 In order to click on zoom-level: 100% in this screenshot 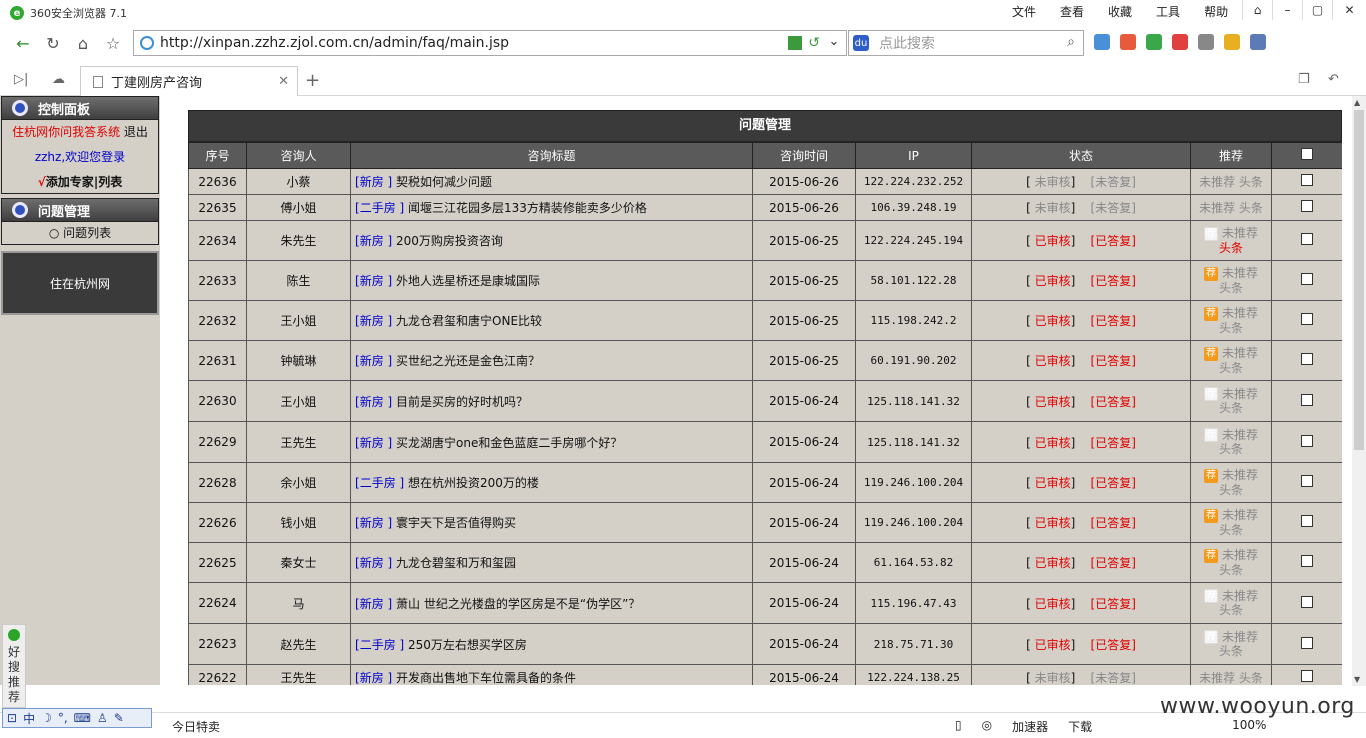, I will do `click(1249, 726)`.